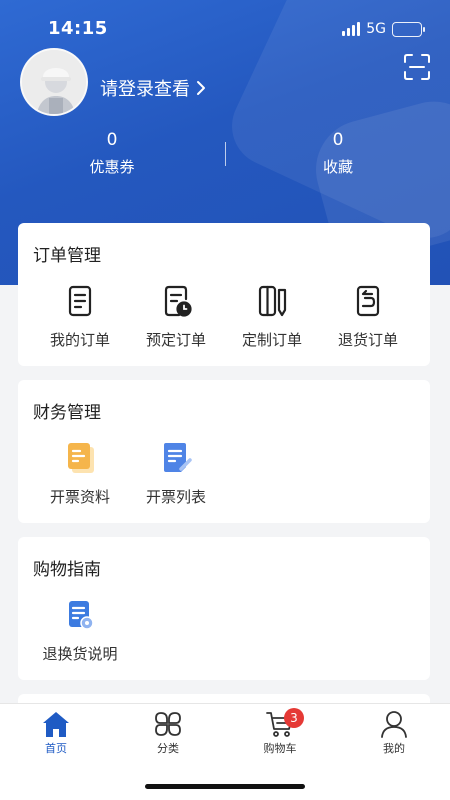 The width and height of the screenshot is (450, 800). I want to click on return-guide-icon, so click(81, 615).